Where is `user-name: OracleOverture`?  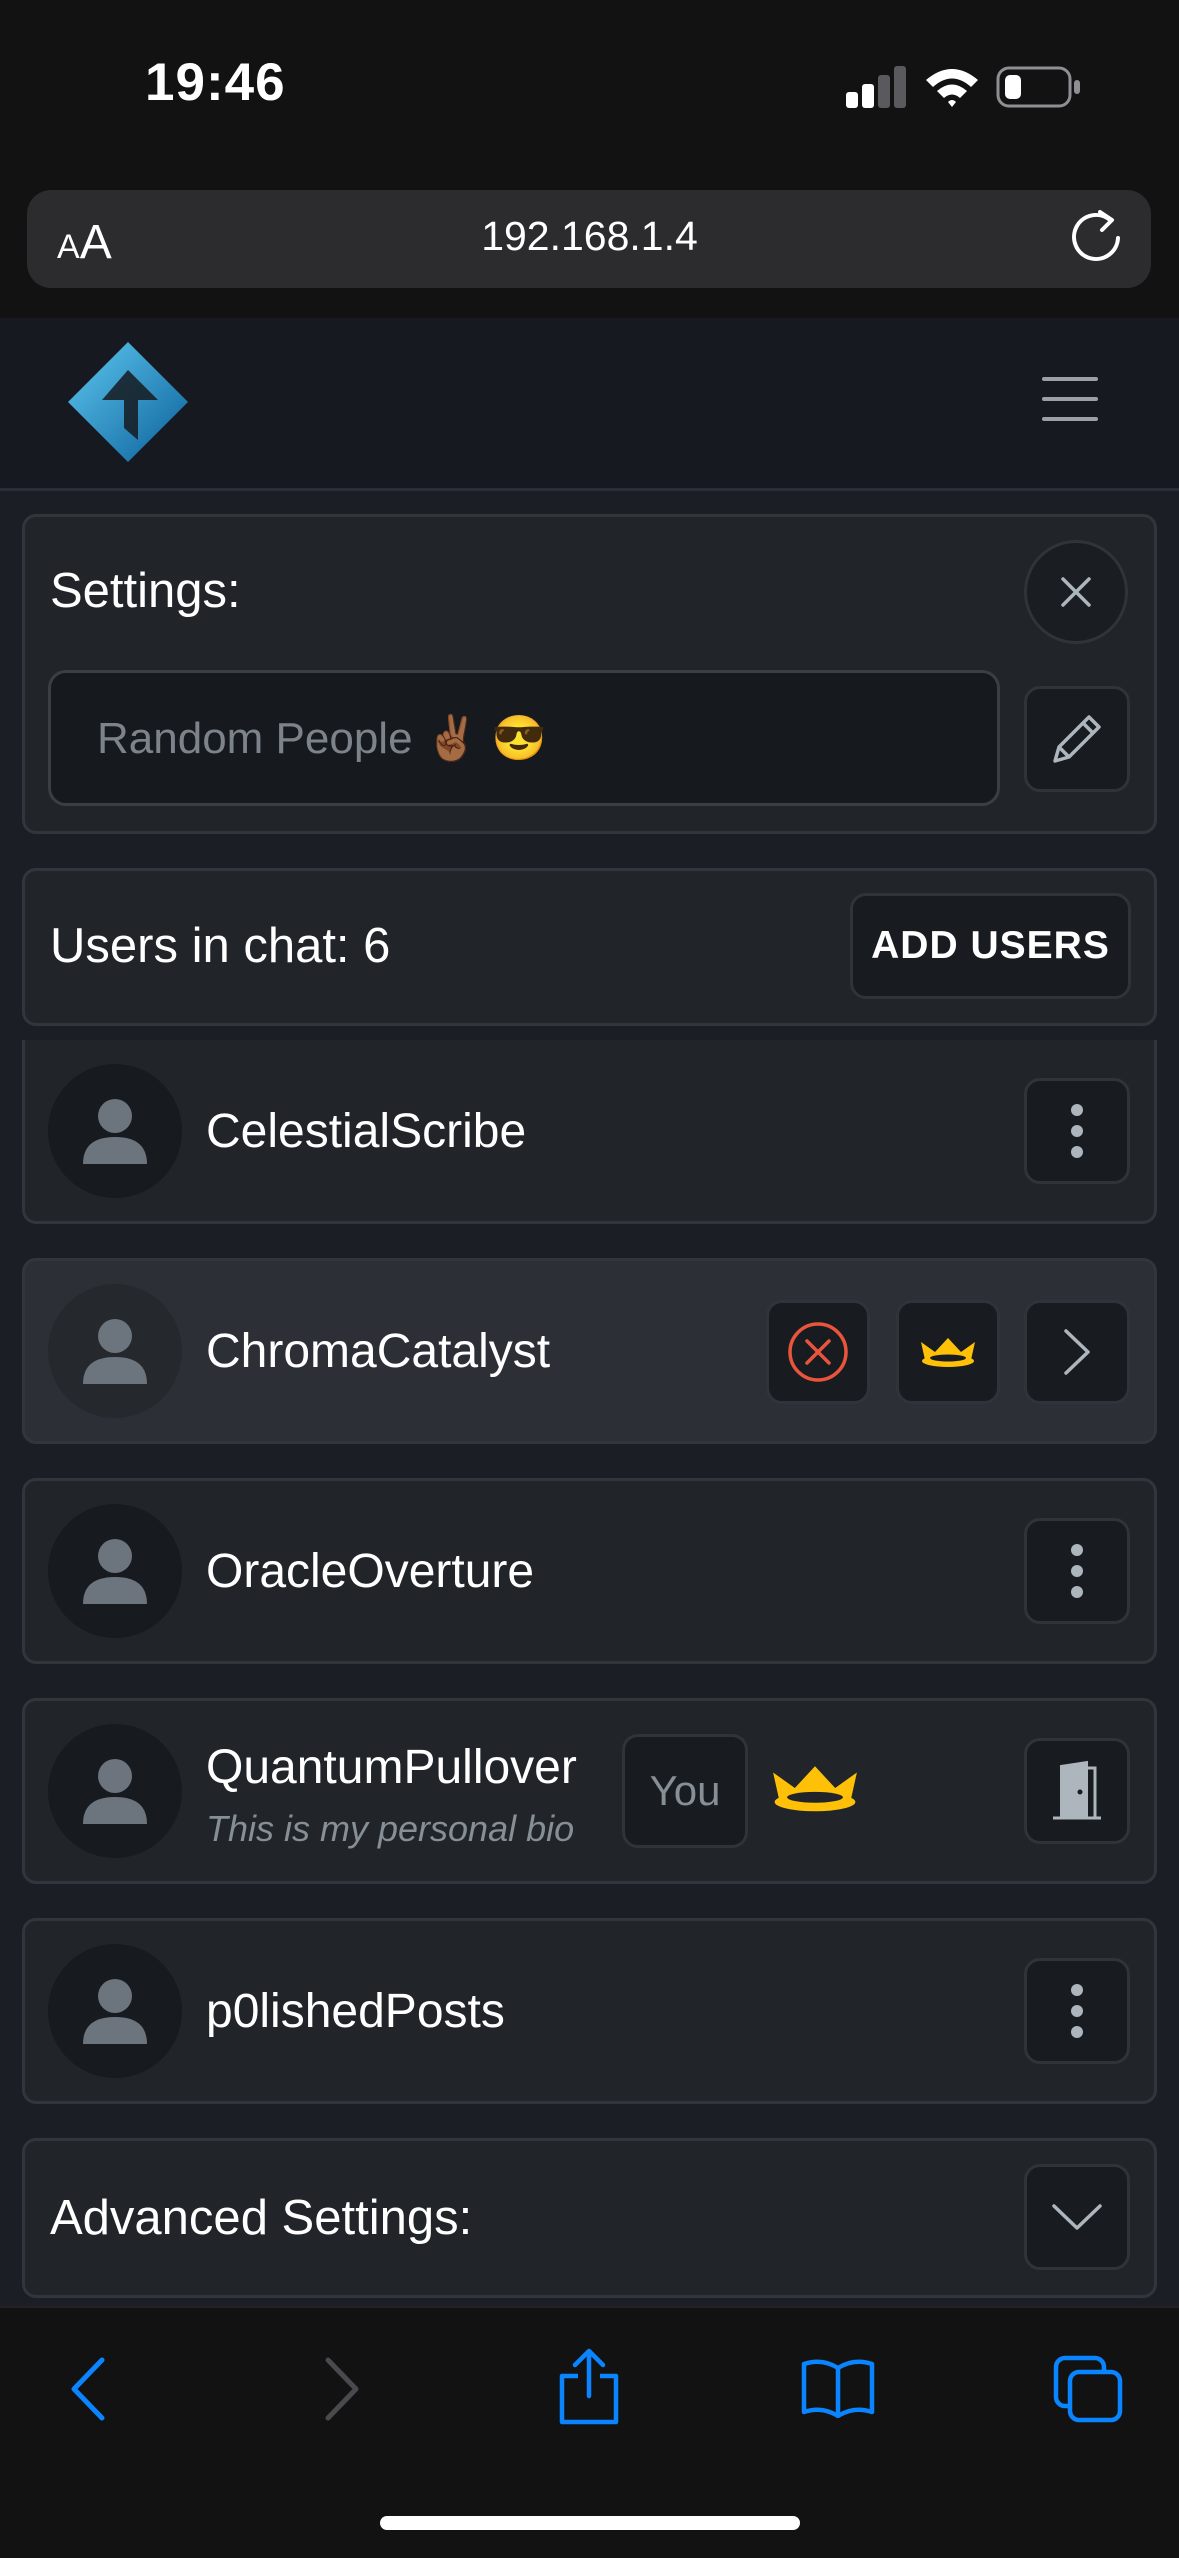 user-name: OracleOverture is located at coordinates (370, 1571).